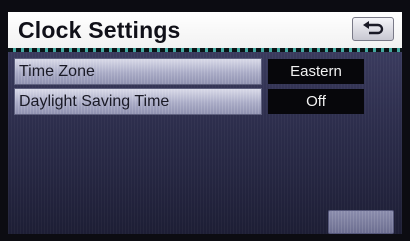 The image size is (410, 241). I want to click on daylight-saving-label: Daylight Saving Time, so click(138, 101).